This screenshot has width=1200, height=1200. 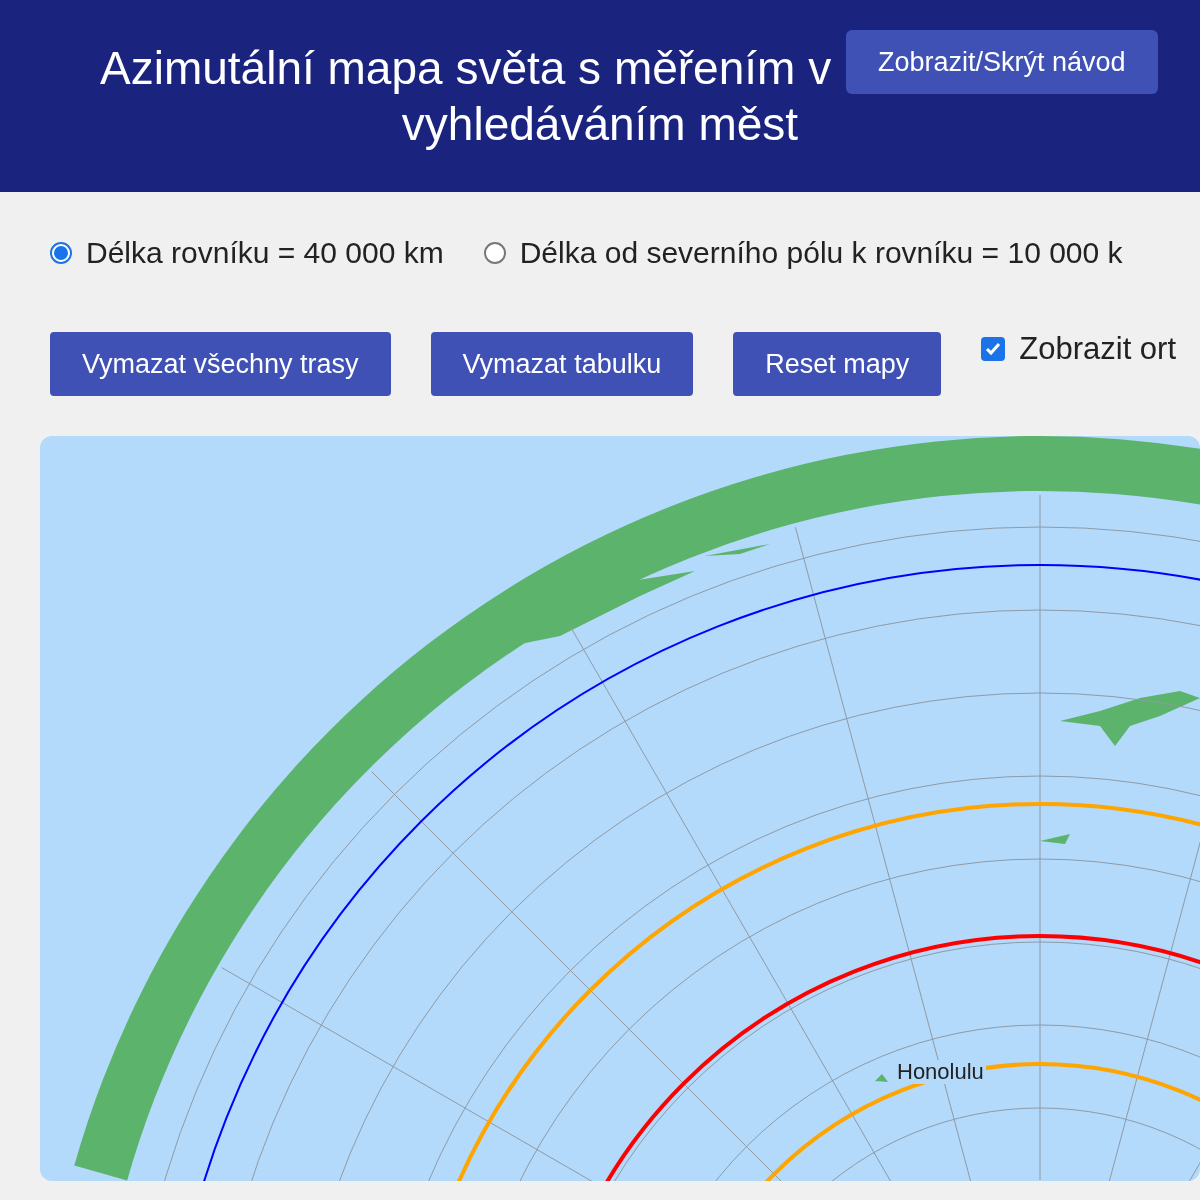 I want to click on checkbox, so click(x=993, y=349).